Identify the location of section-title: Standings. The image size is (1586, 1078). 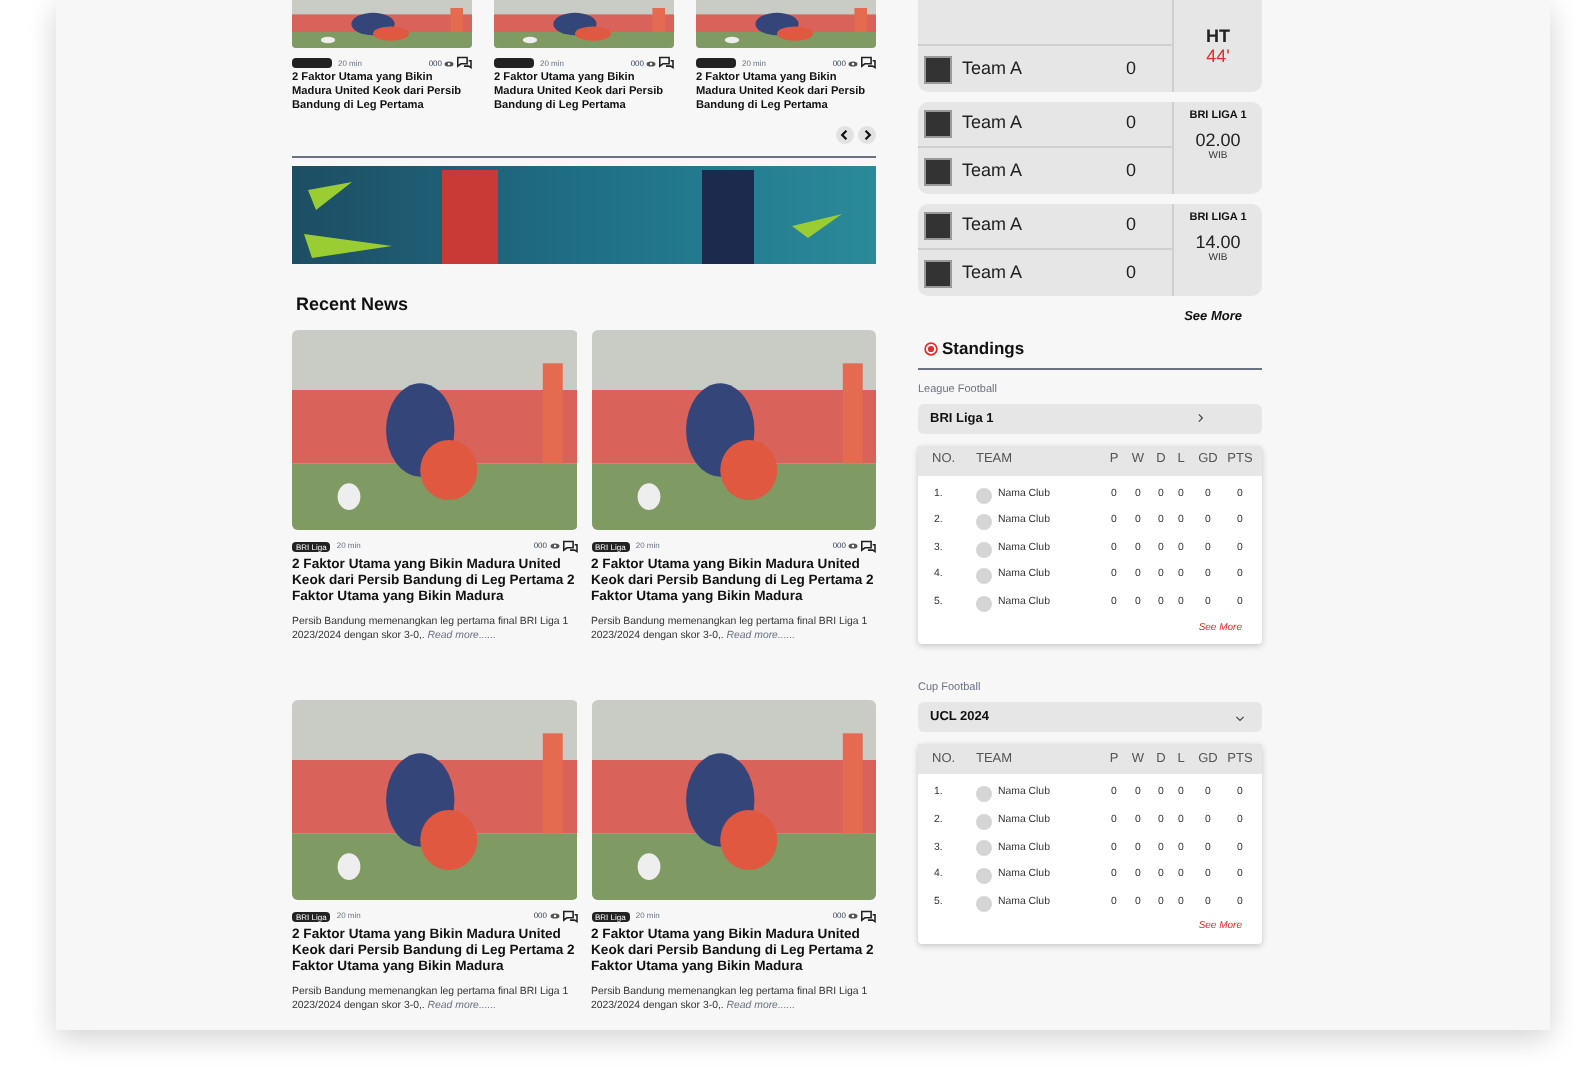
(983, 348).